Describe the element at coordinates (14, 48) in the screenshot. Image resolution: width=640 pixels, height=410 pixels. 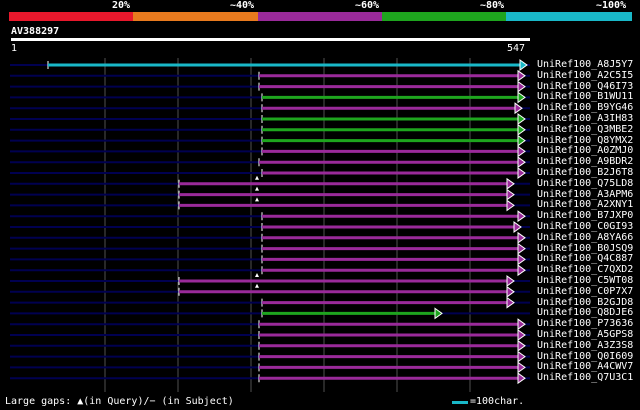
I see `ruler-start: 1` at that location.